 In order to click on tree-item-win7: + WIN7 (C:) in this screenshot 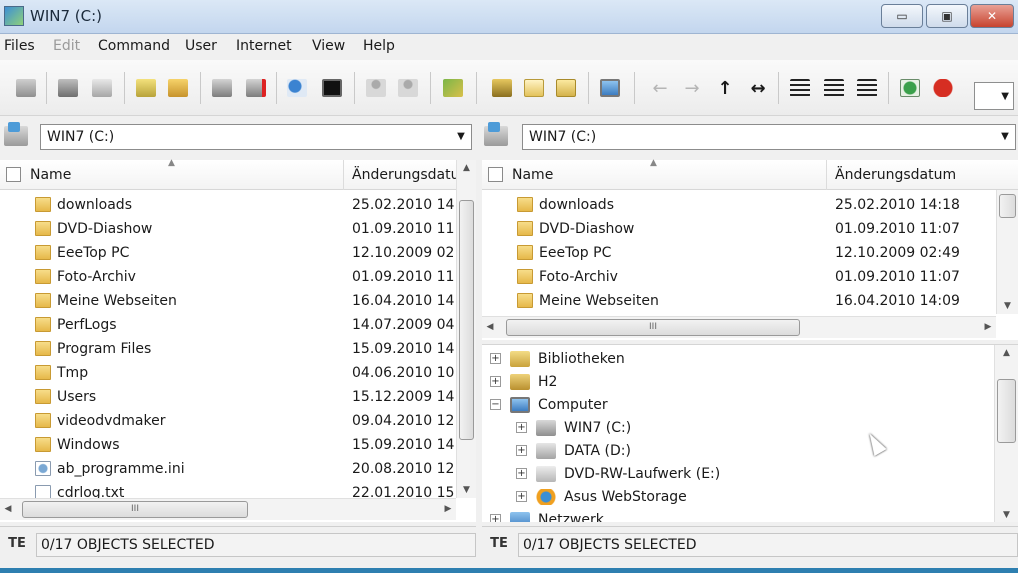, I will do `click(738, 428)`.